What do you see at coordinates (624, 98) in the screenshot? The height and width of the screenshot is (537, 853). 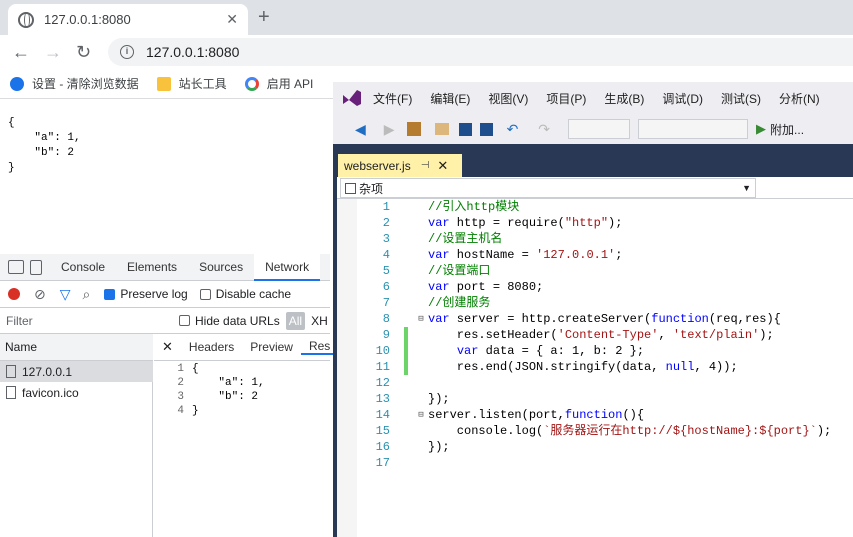 I see `vs-menu-item: 生成(B)` at bounding box center [624, 98].